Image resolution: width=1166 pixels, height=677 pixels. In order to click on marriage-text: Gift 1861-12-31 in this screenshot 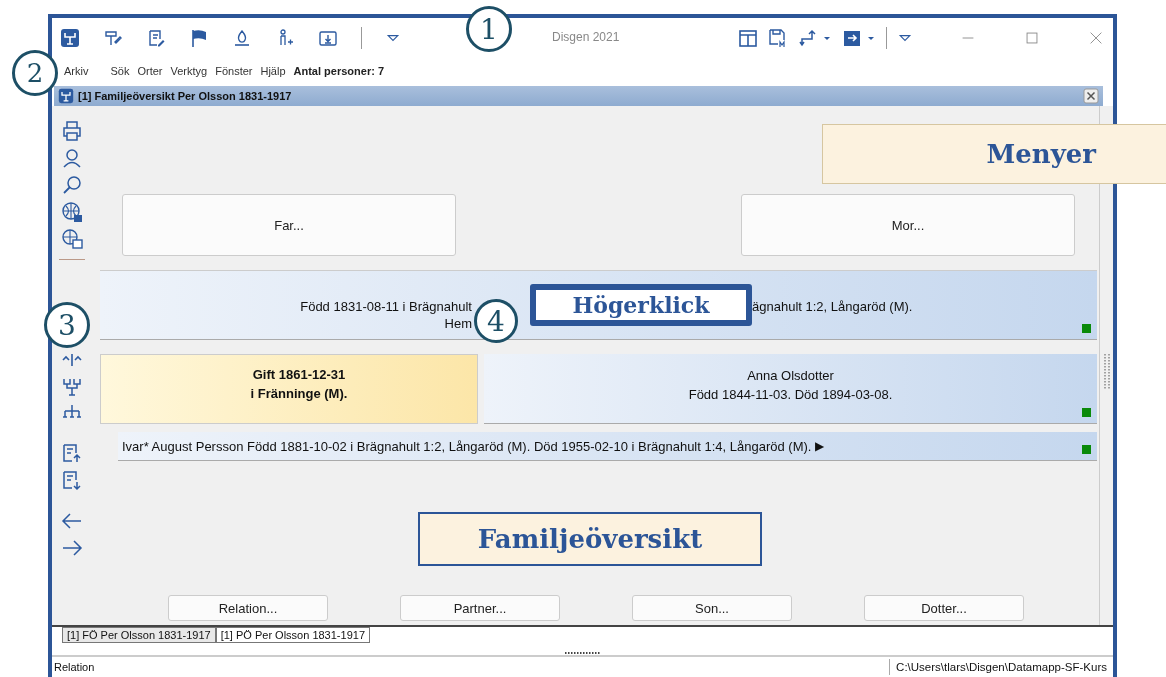, I will do `click(298, 375)`.